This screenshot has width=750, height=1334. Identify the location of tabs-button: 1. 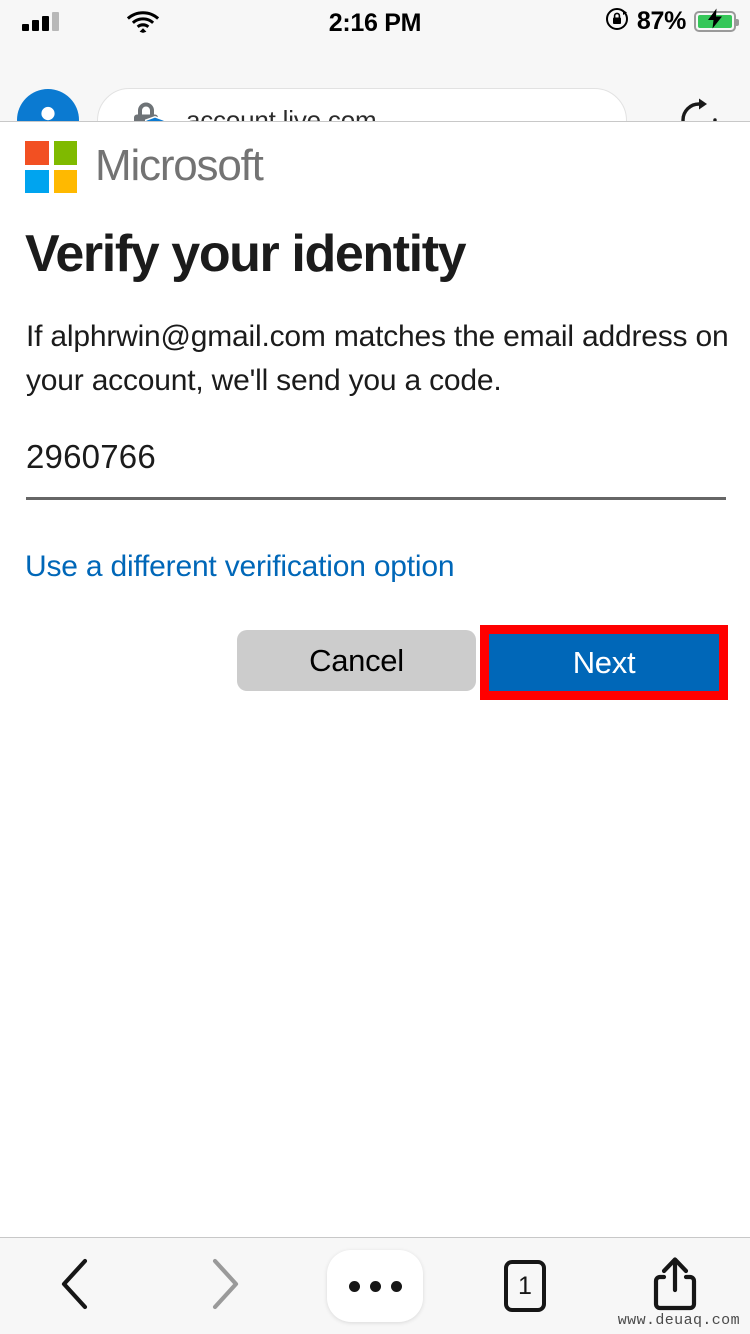
(525, 1286).